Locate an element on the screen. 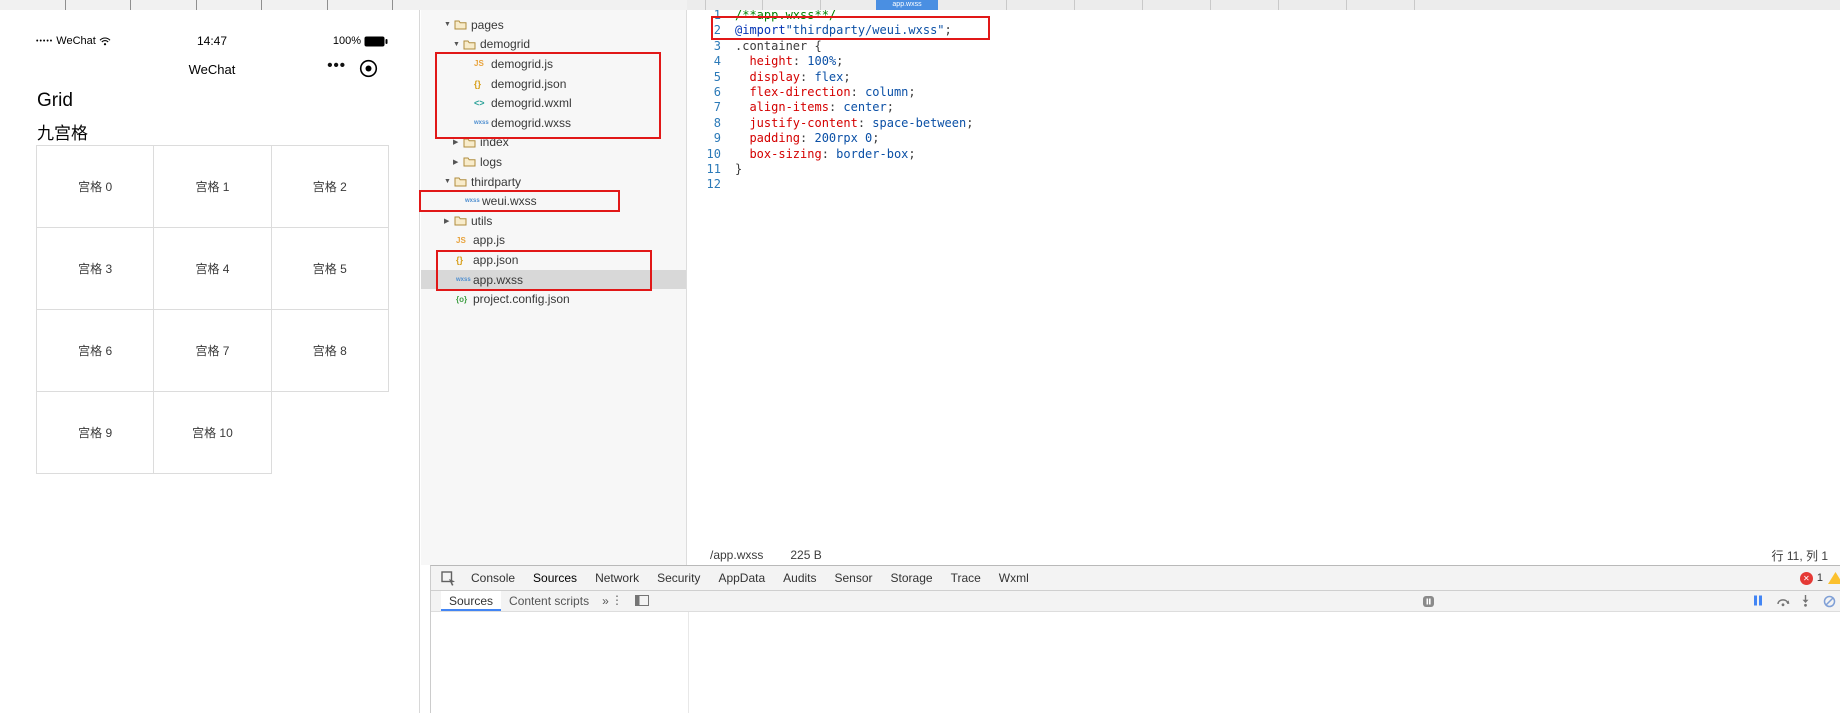  code-line-3: 3 .container { is located at coordinates (830, 46).